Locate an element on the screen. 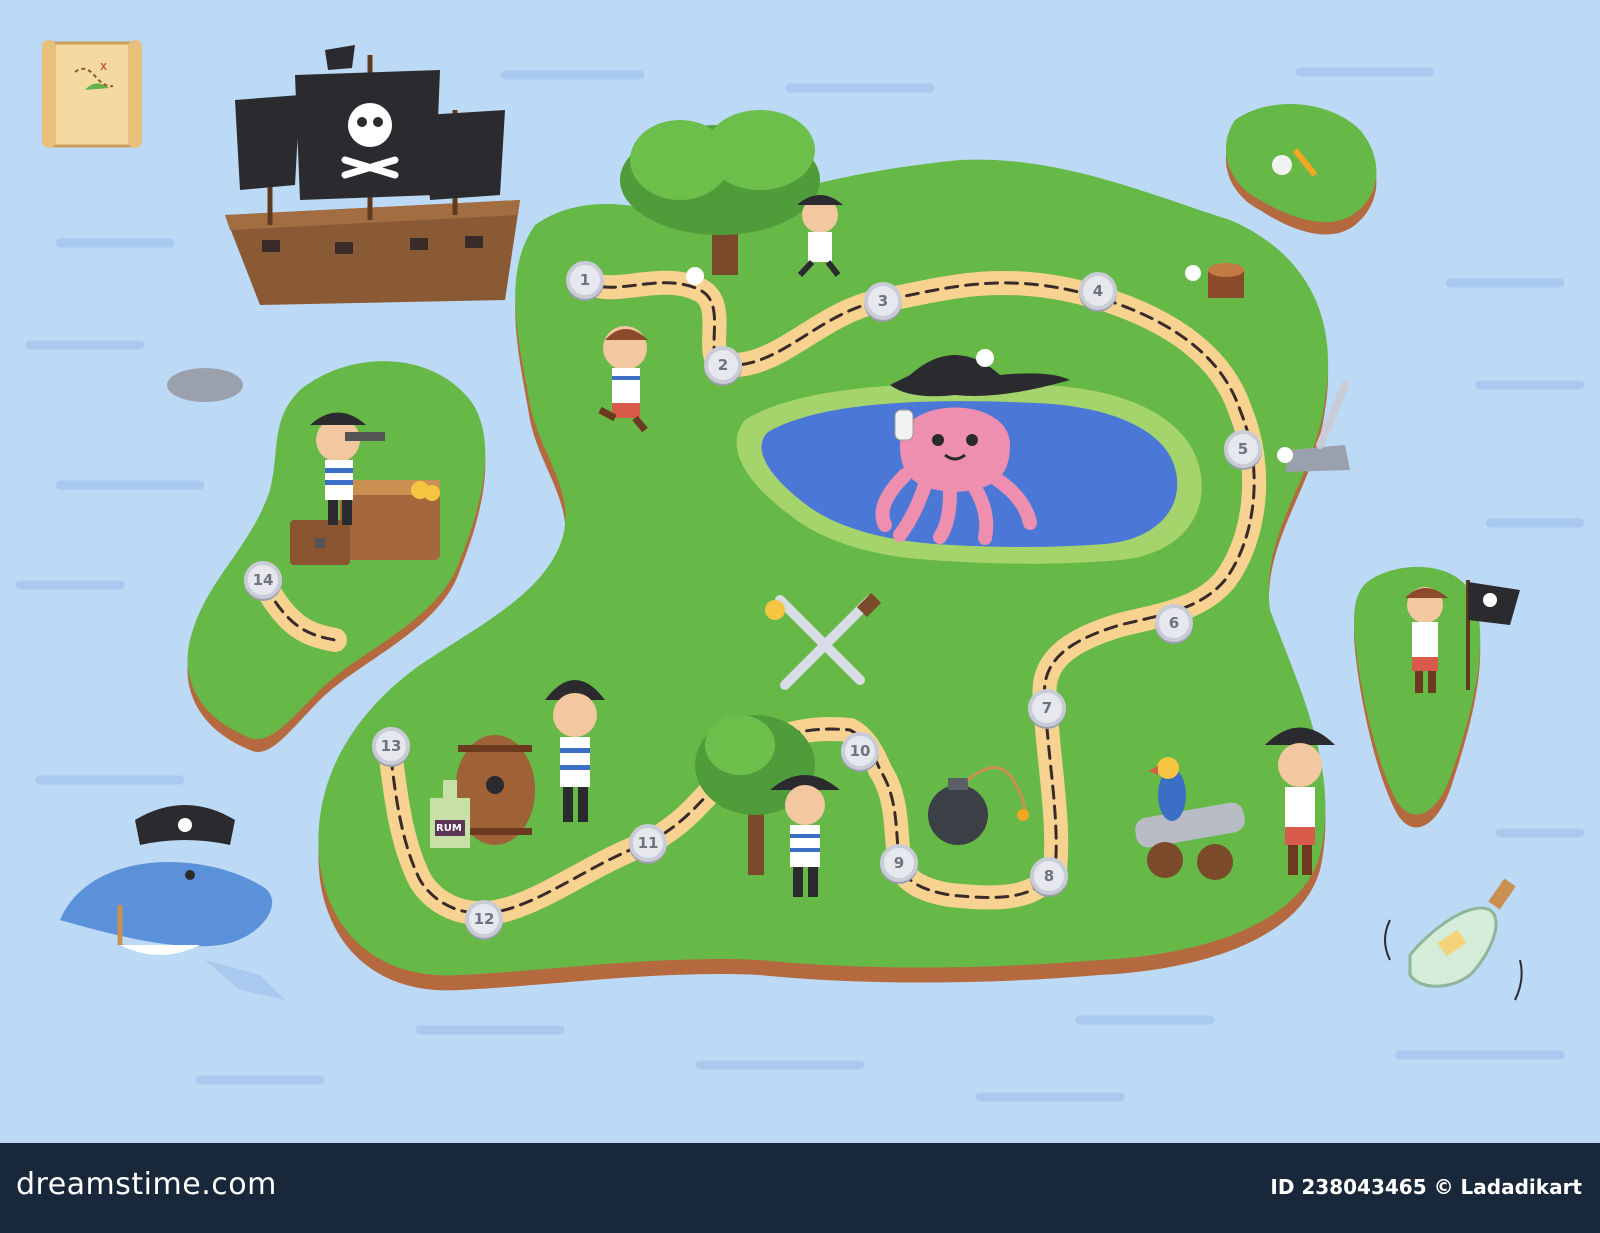  shark-icon is located at coordinates (172, 902).